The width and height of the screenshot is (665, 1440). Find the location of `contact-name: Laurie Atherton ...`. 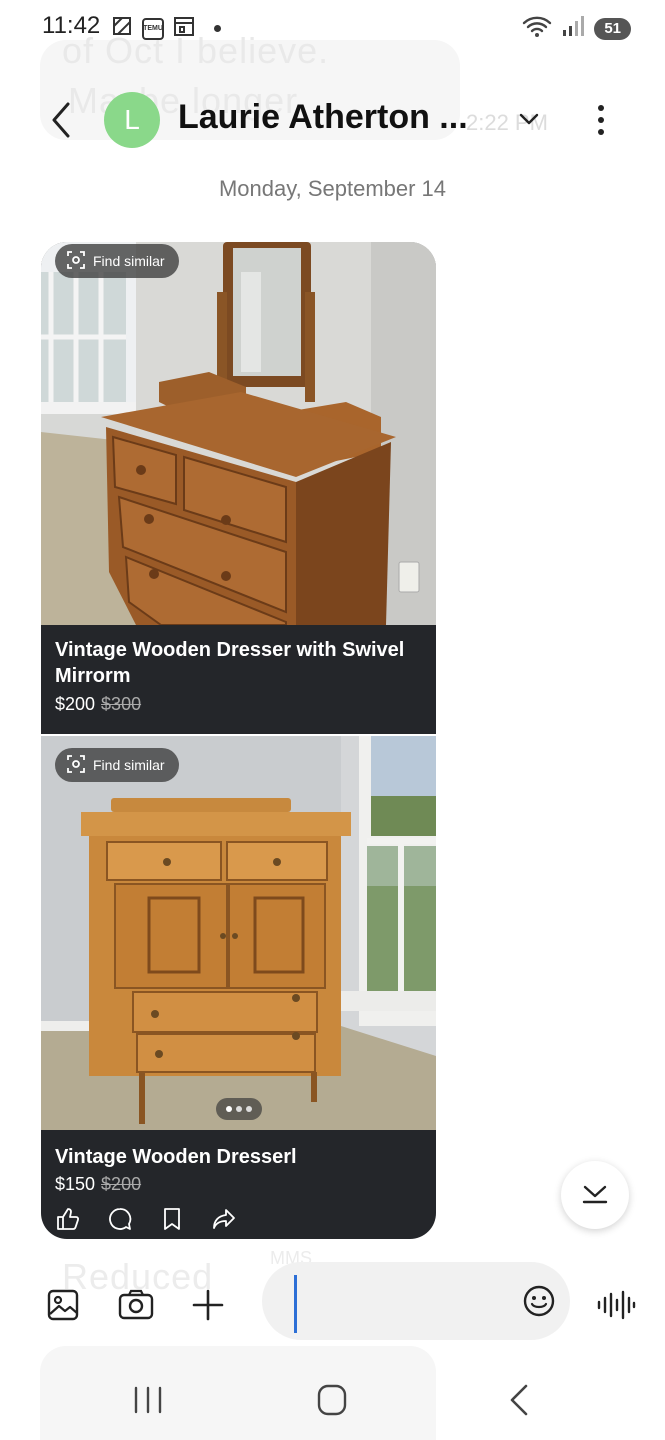

contact-name: Laurie Atherton ... is located at coordinates (323, 117).